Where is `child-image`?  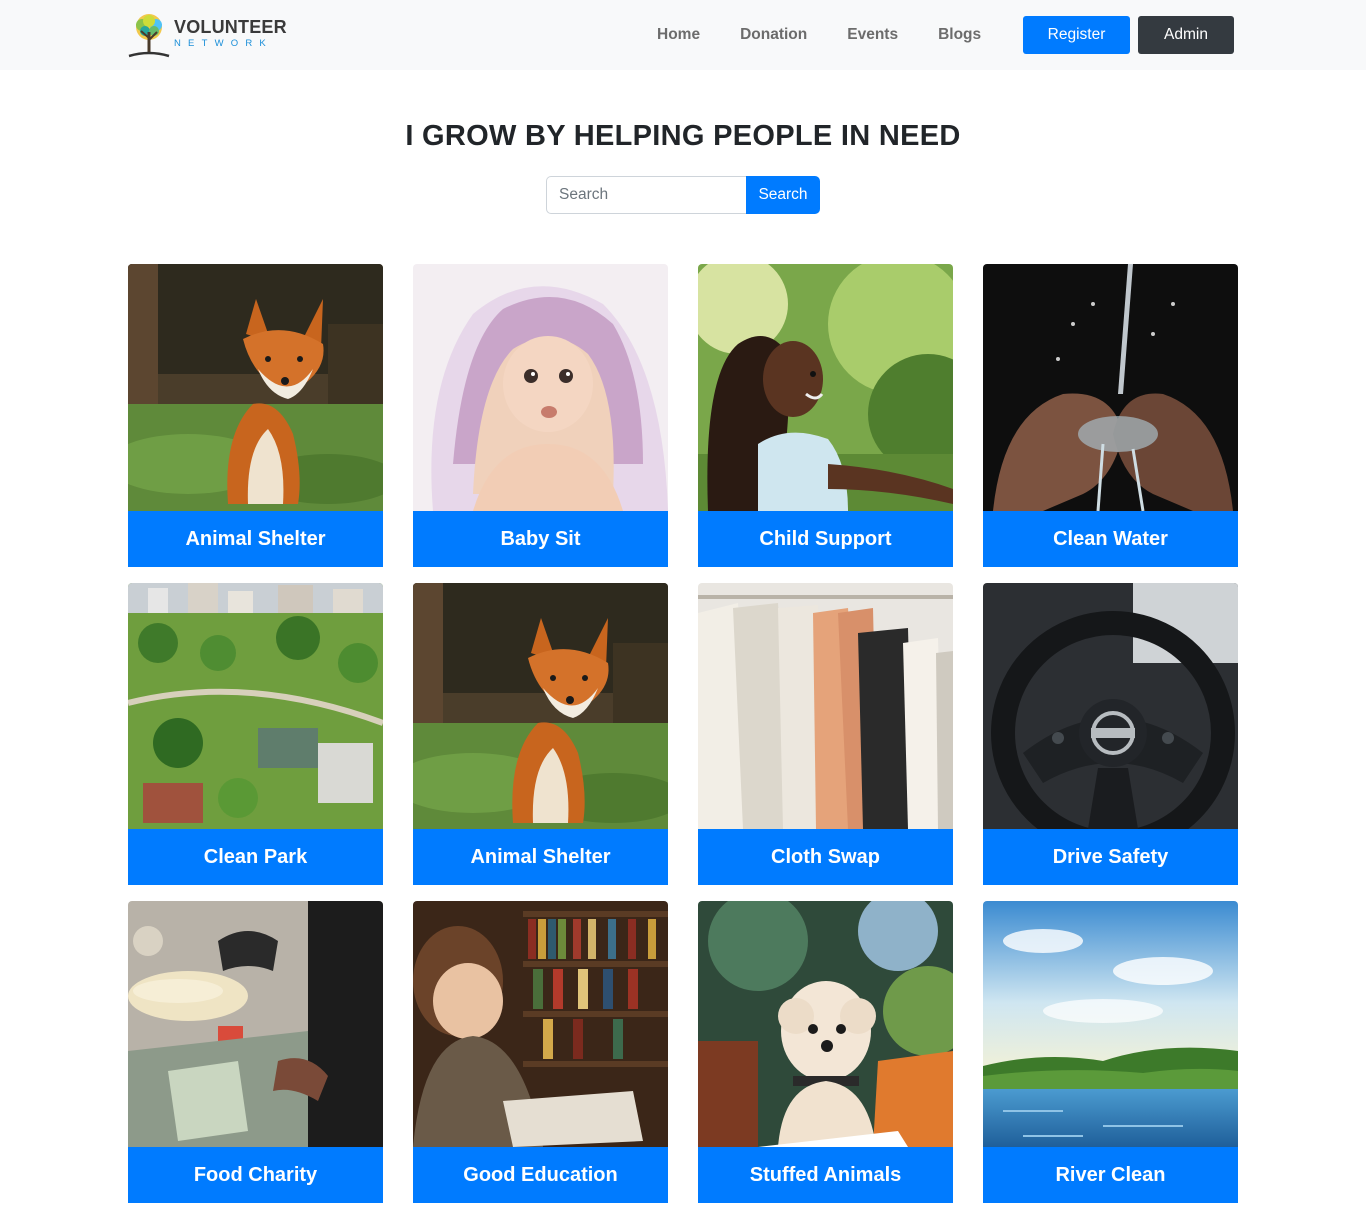
child-image is located at coordinates (825, 387).